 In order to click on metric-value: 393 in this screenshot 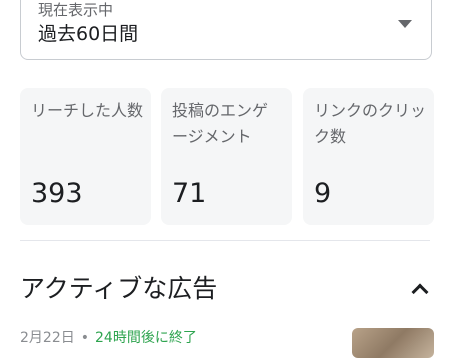, I will do `click(57, 193)`.